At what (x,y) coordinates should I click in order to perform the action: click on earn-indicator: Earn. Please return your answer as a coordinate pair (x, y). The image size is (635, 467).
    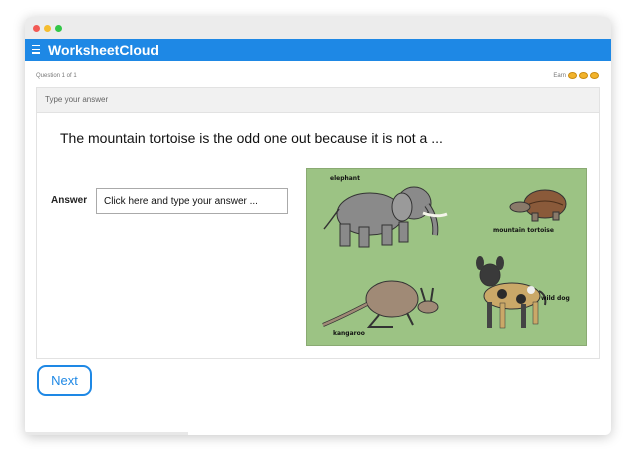
    Looking at the image, I should click on (576, 75).